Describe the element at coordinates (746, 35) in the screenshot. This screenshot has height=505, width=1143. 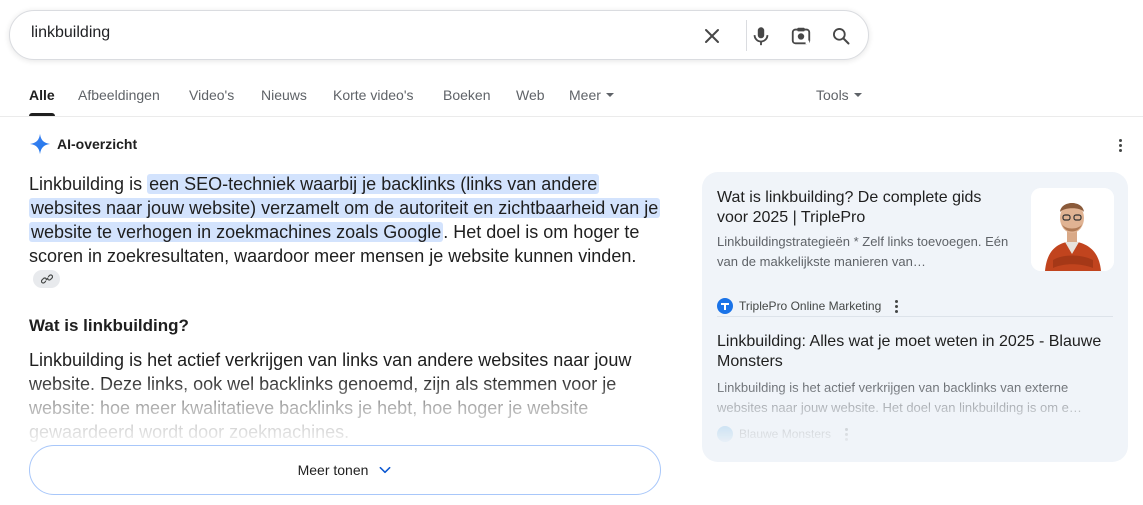
I see `search-divider` at that location.